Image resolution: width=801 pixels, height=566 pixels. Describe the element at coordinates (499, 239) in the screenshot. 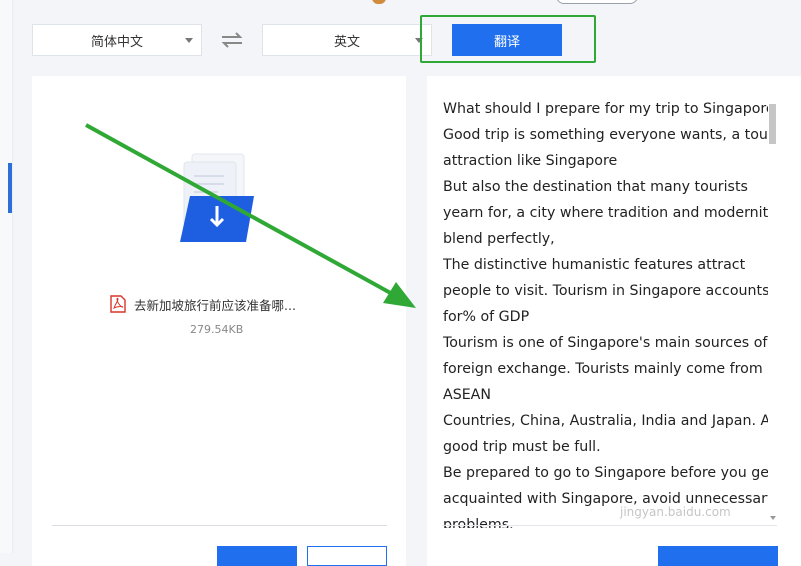

I see `translated-line: blend perfectly,` at that location.